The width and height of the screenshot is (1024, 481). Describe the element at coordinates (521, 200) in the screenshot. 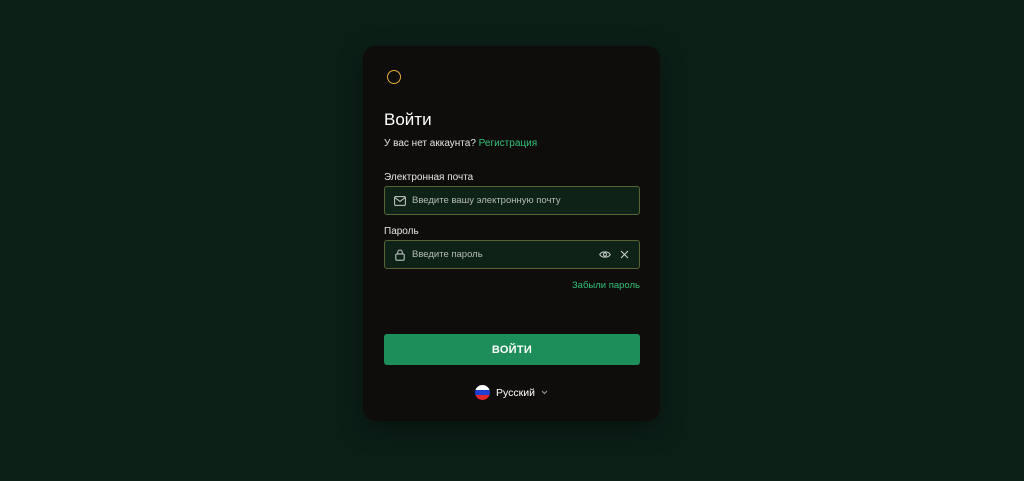

I see `email-input` at that location.